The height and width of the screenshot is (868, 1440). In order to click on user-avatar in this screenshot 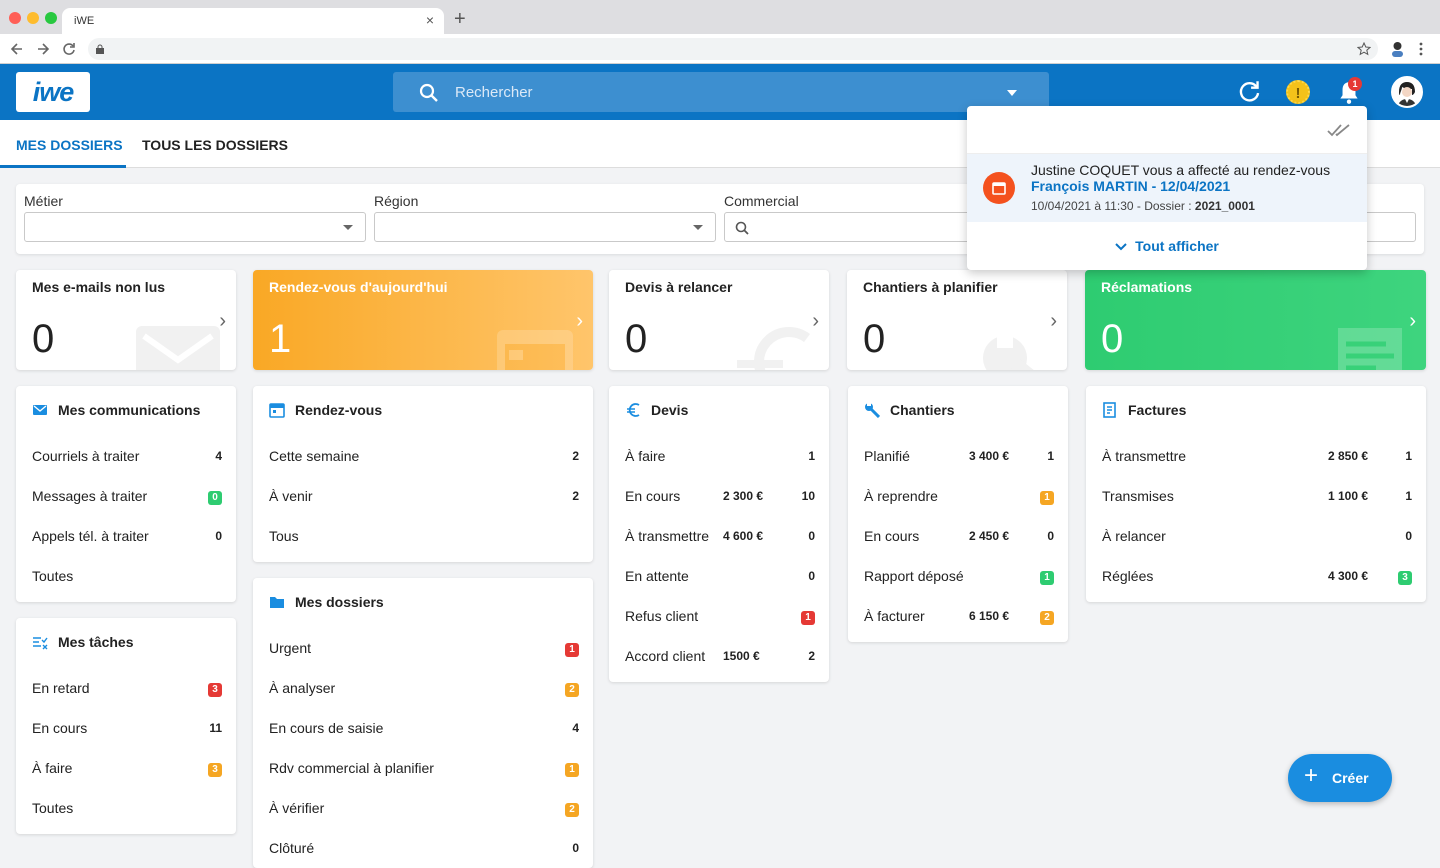, I will do `click(1407, 92)`.